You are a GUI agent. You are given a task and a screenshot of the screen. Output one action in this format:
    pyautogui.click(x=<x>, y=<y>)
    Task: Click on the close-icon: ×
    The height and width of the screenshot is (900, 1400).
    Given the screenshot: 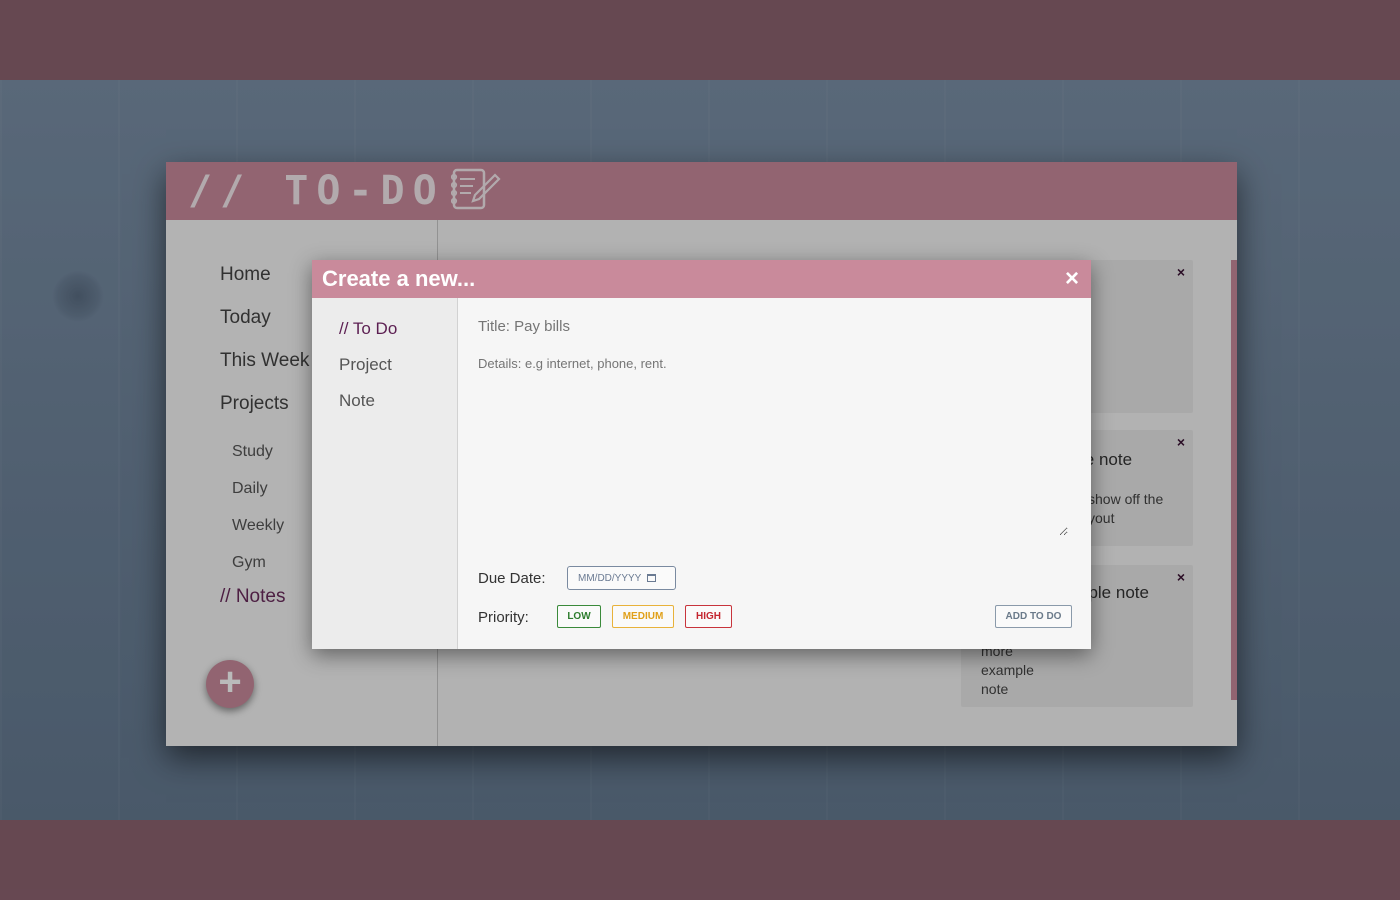 What is the action you would take?
    pyautogui.click(x=1072, y=279)
    